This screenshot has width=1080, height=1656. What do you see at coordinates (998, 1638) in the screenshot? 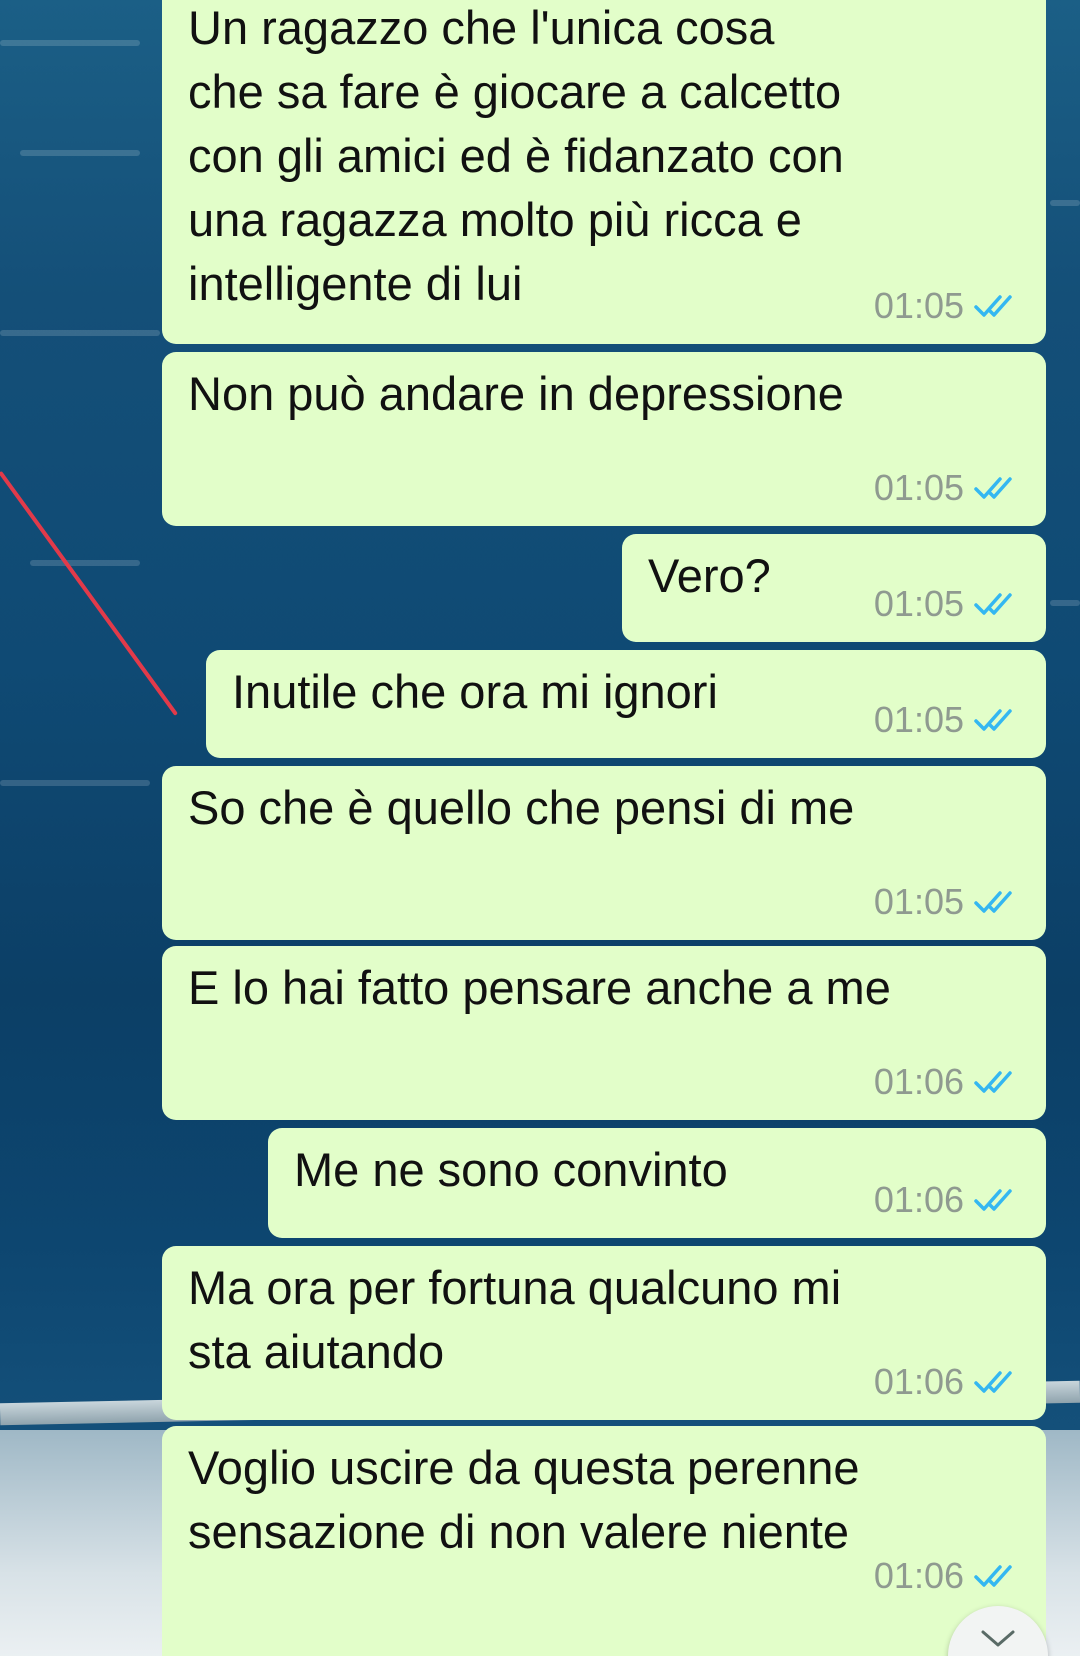
I see `chevron-down-icon` at bounding box center [998, 1638].